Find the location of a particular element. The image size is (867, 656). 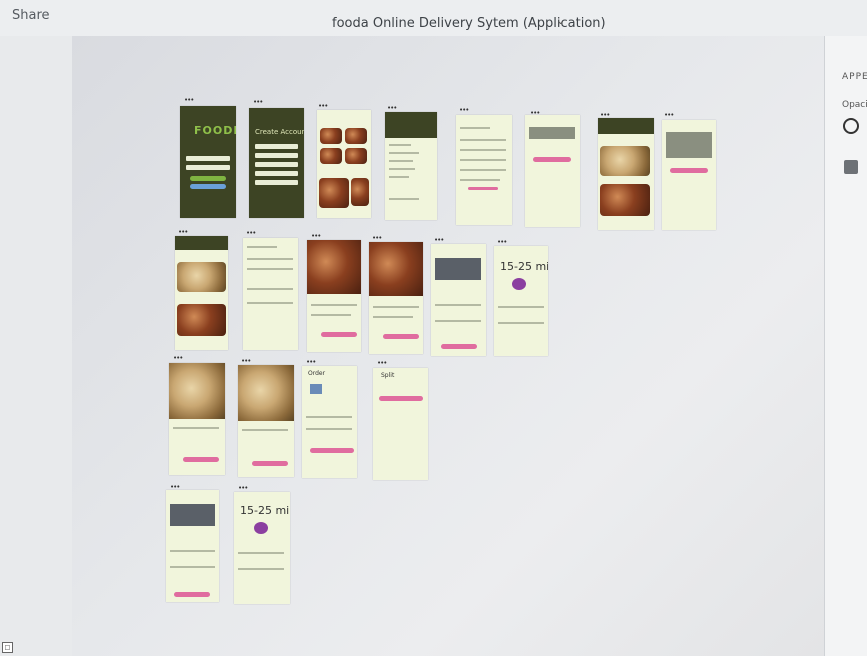

chevron-down-icon: ⌄ is located at coordinates (563, 21).